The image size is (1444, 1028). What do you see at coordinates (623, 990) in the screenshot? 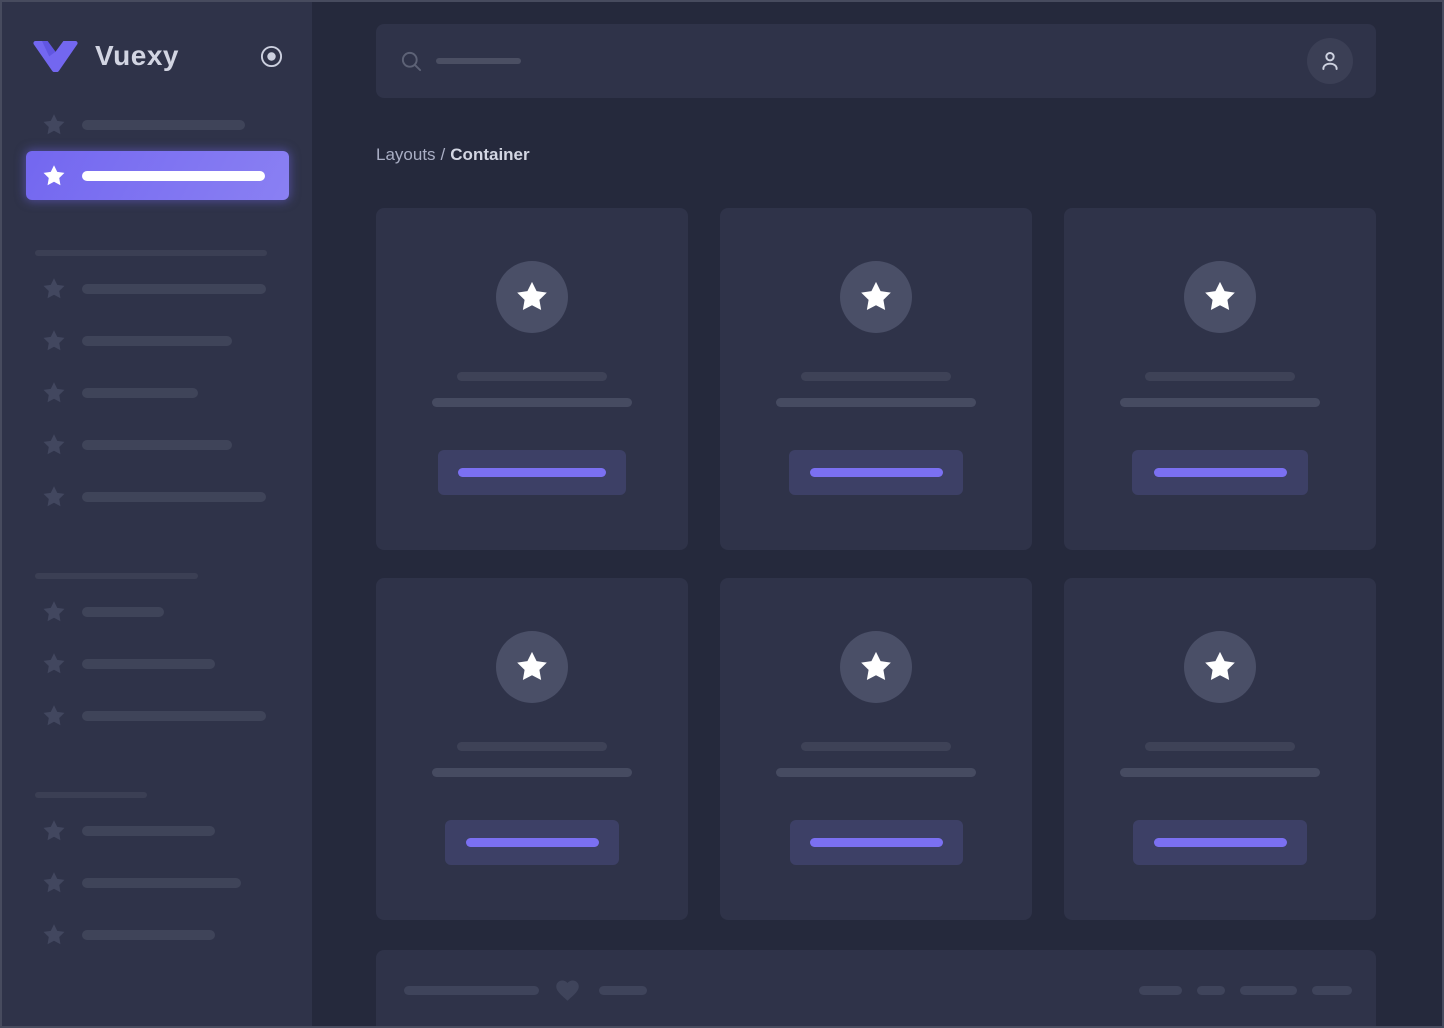
I see `footer-text-skeleton` at bounding box center [623, 990].